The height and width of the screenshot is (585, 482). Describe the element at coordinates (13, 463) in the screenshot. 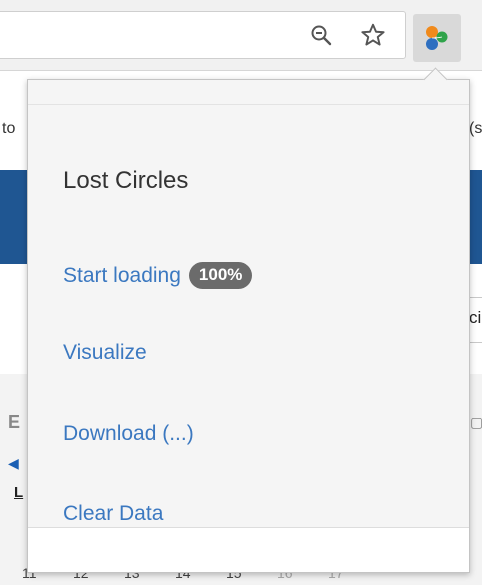

I see `background-prev-arrow-icon: ◀` at that location.